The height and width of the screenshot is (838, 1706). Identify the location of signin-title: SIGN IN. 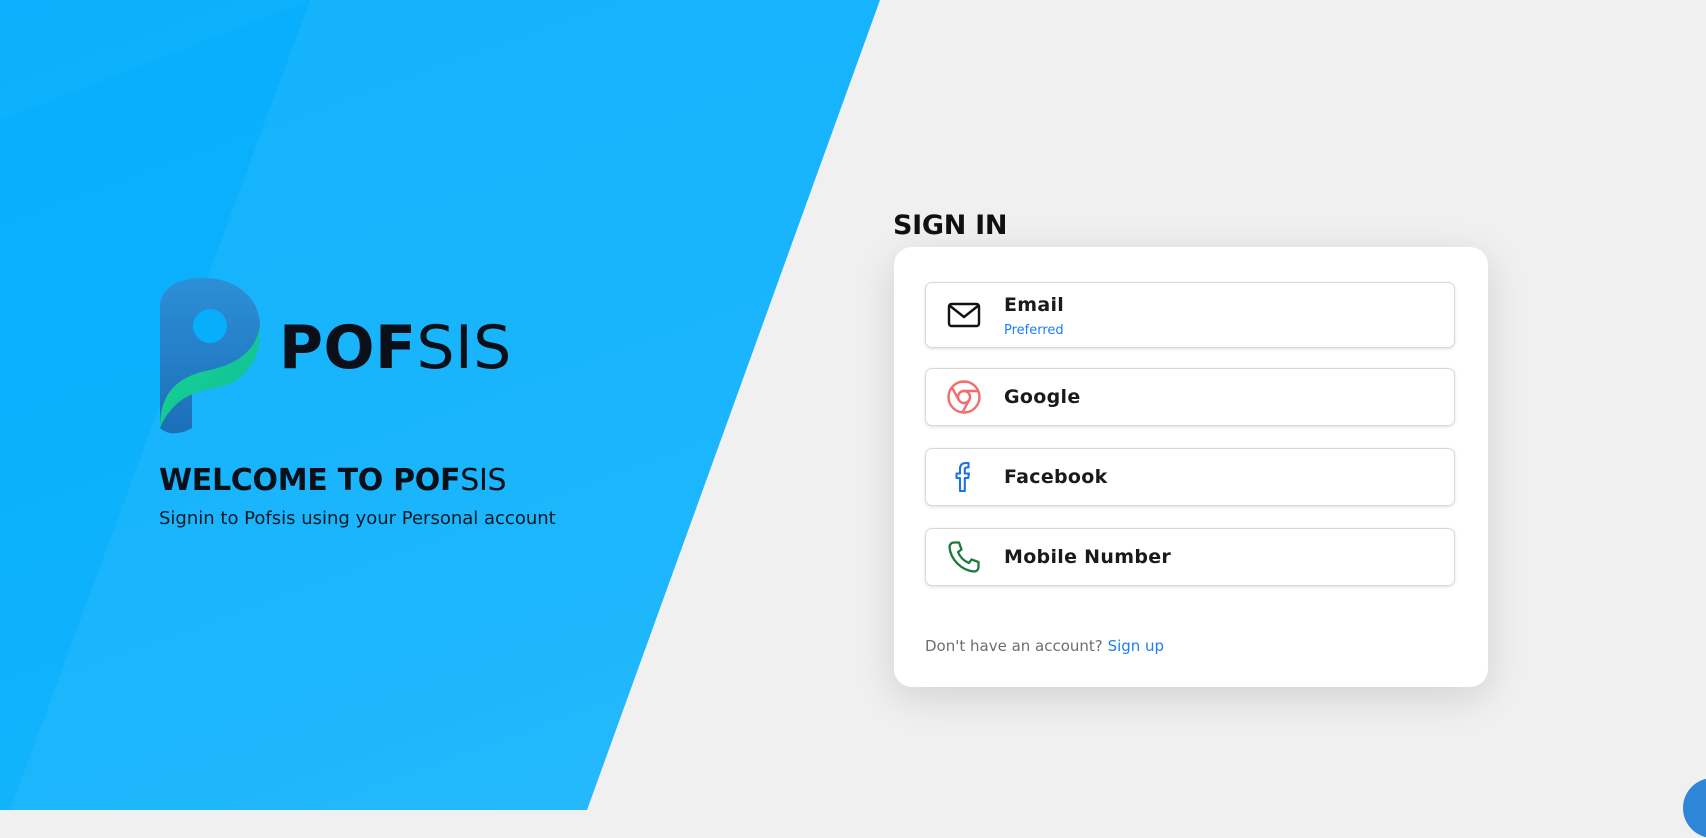
(950, 225).